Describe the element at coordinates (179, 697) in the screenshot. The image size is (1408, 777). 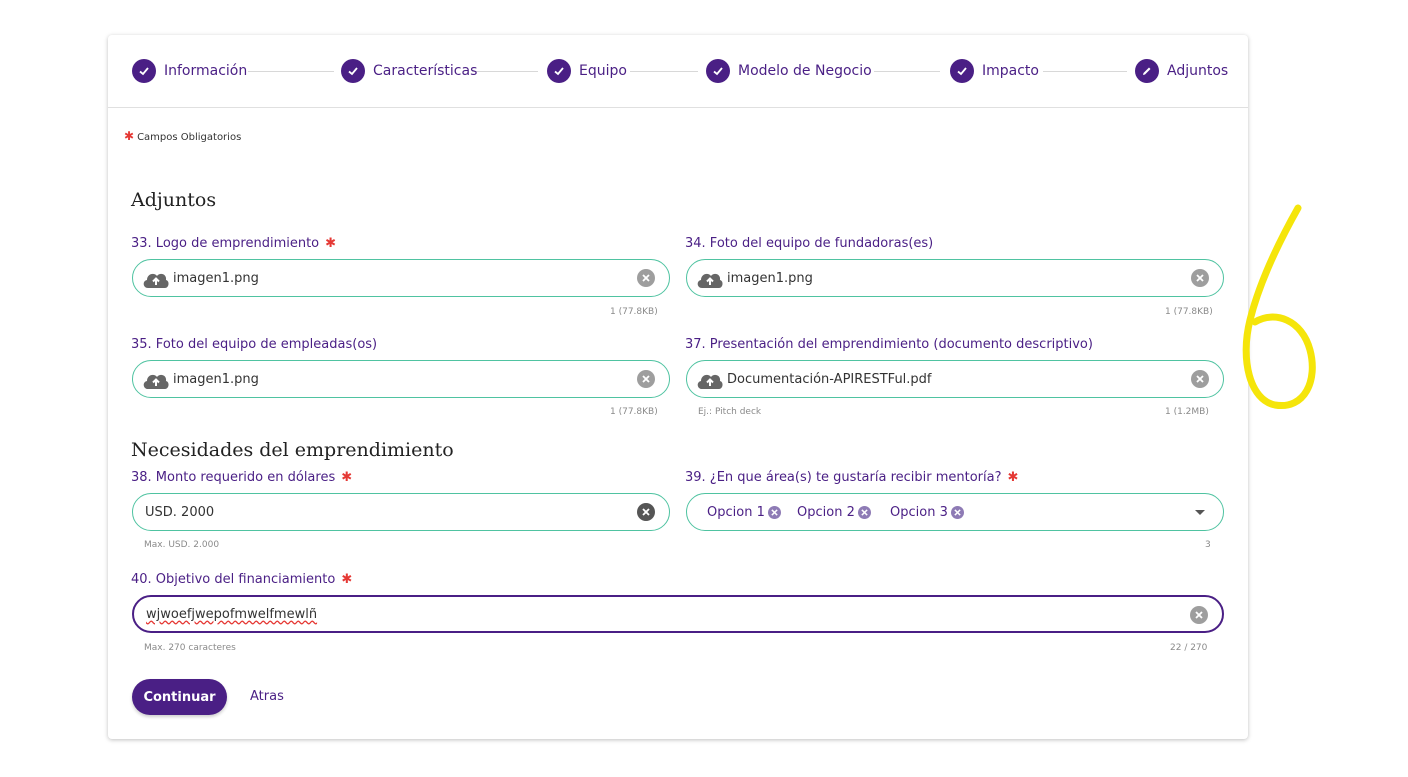
I see `continue-button: Continuar` at that location.